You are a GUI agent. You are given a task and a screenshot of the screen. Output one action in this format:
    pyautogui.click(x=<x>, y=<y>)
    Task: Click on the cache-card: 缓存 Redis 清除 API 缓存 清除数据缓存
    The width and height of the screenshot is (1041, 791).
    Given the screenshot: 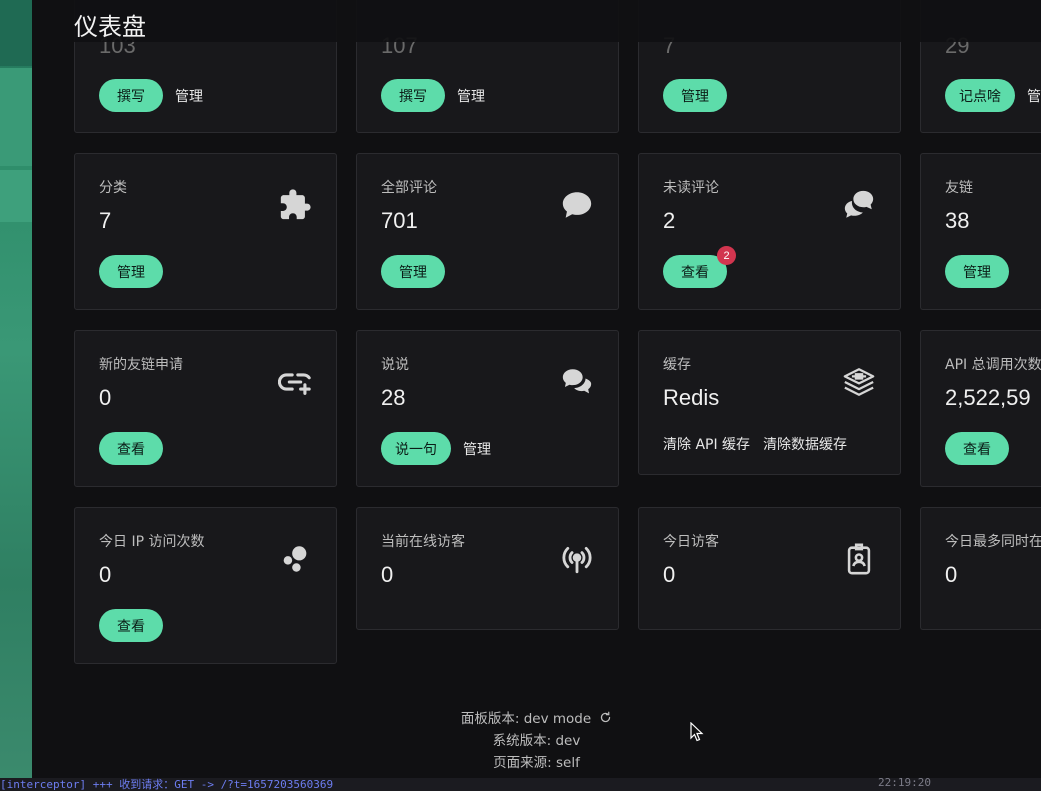 What is the action you would take?
    pyautogui.click(x=769, y=402)
    